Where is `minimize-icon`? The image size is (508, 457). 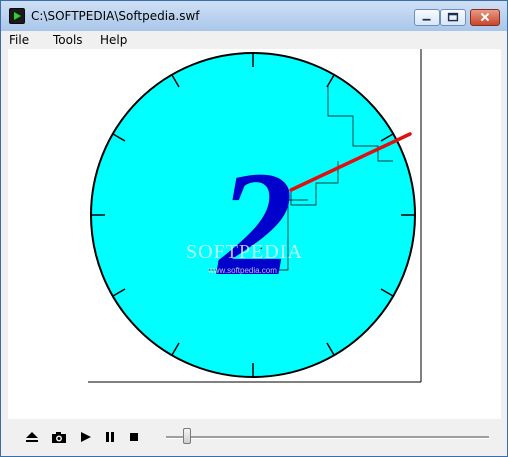
minimize-icon is located at coordinates (426, 19).